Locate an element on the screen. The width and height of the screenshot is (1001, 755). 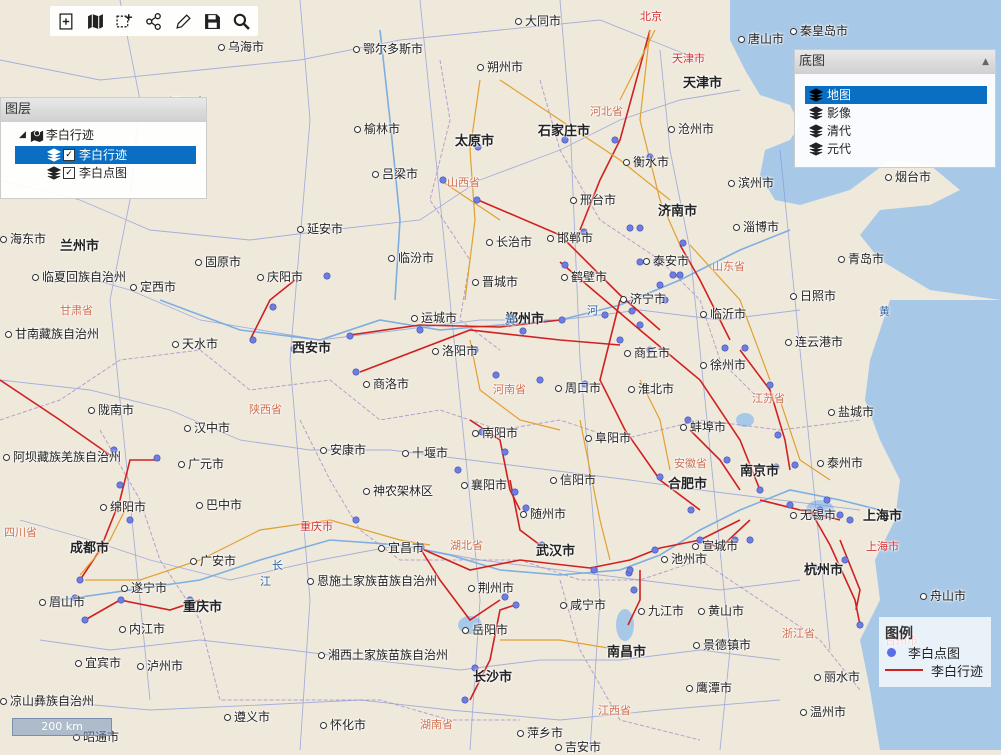
add-icon is located at coordinates (67, 21).